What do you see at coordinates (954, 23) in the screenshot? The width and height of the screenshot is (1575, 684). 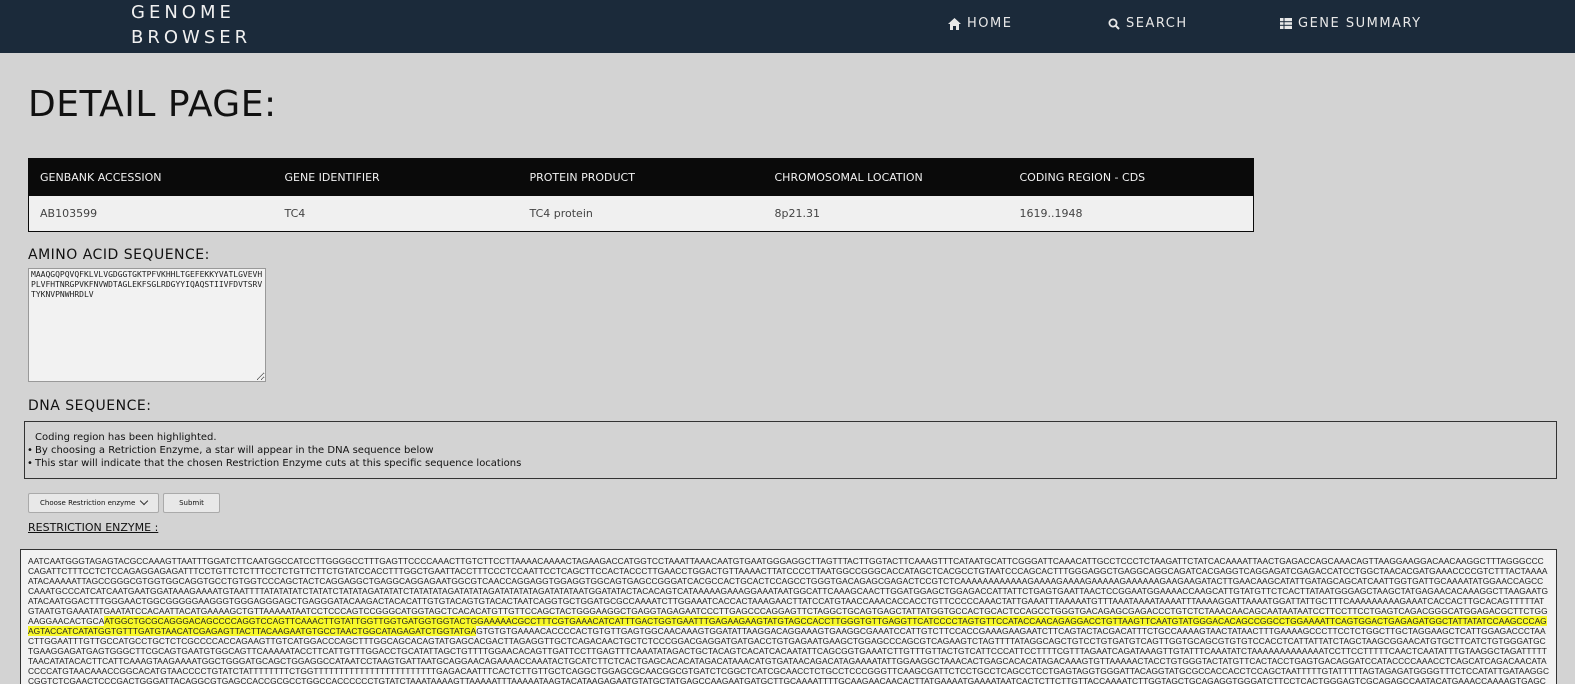 I see `home-icon` at bounding box center [954, 23].